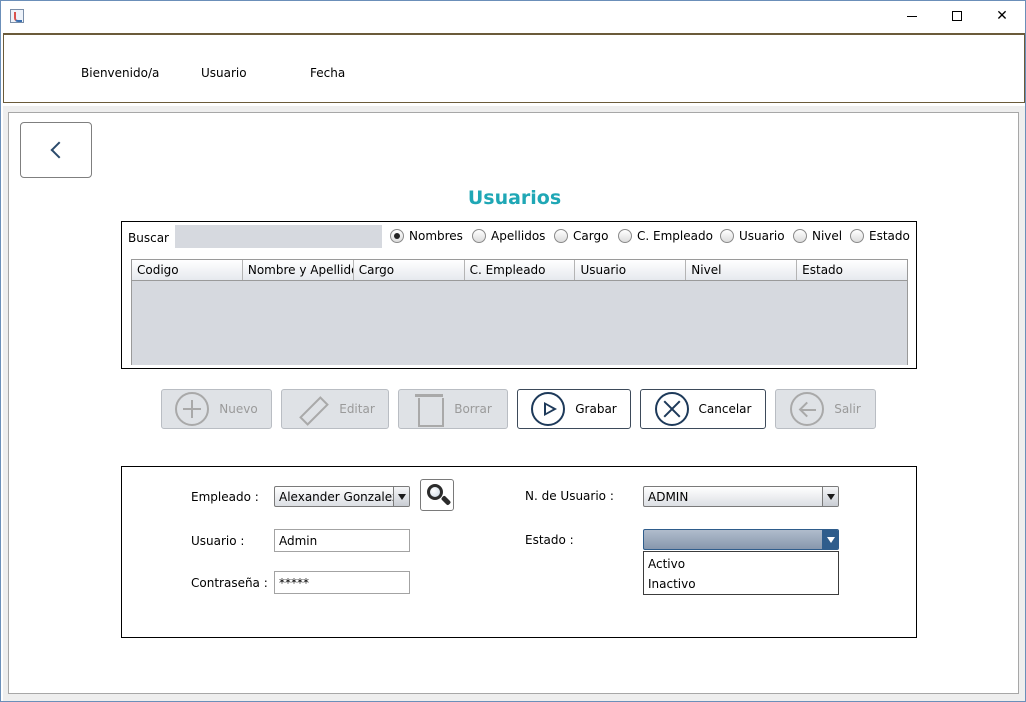  I want to click on arrow-left-icon, so click(807, 409).